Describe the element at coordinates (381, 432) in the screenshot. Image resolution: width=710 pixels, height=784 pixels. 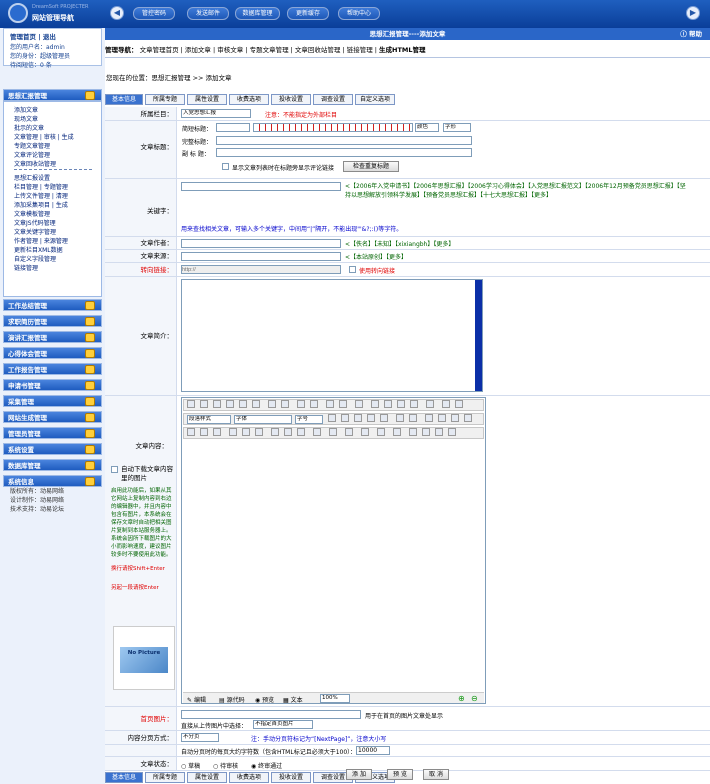
I see `layer-icon` at that location.